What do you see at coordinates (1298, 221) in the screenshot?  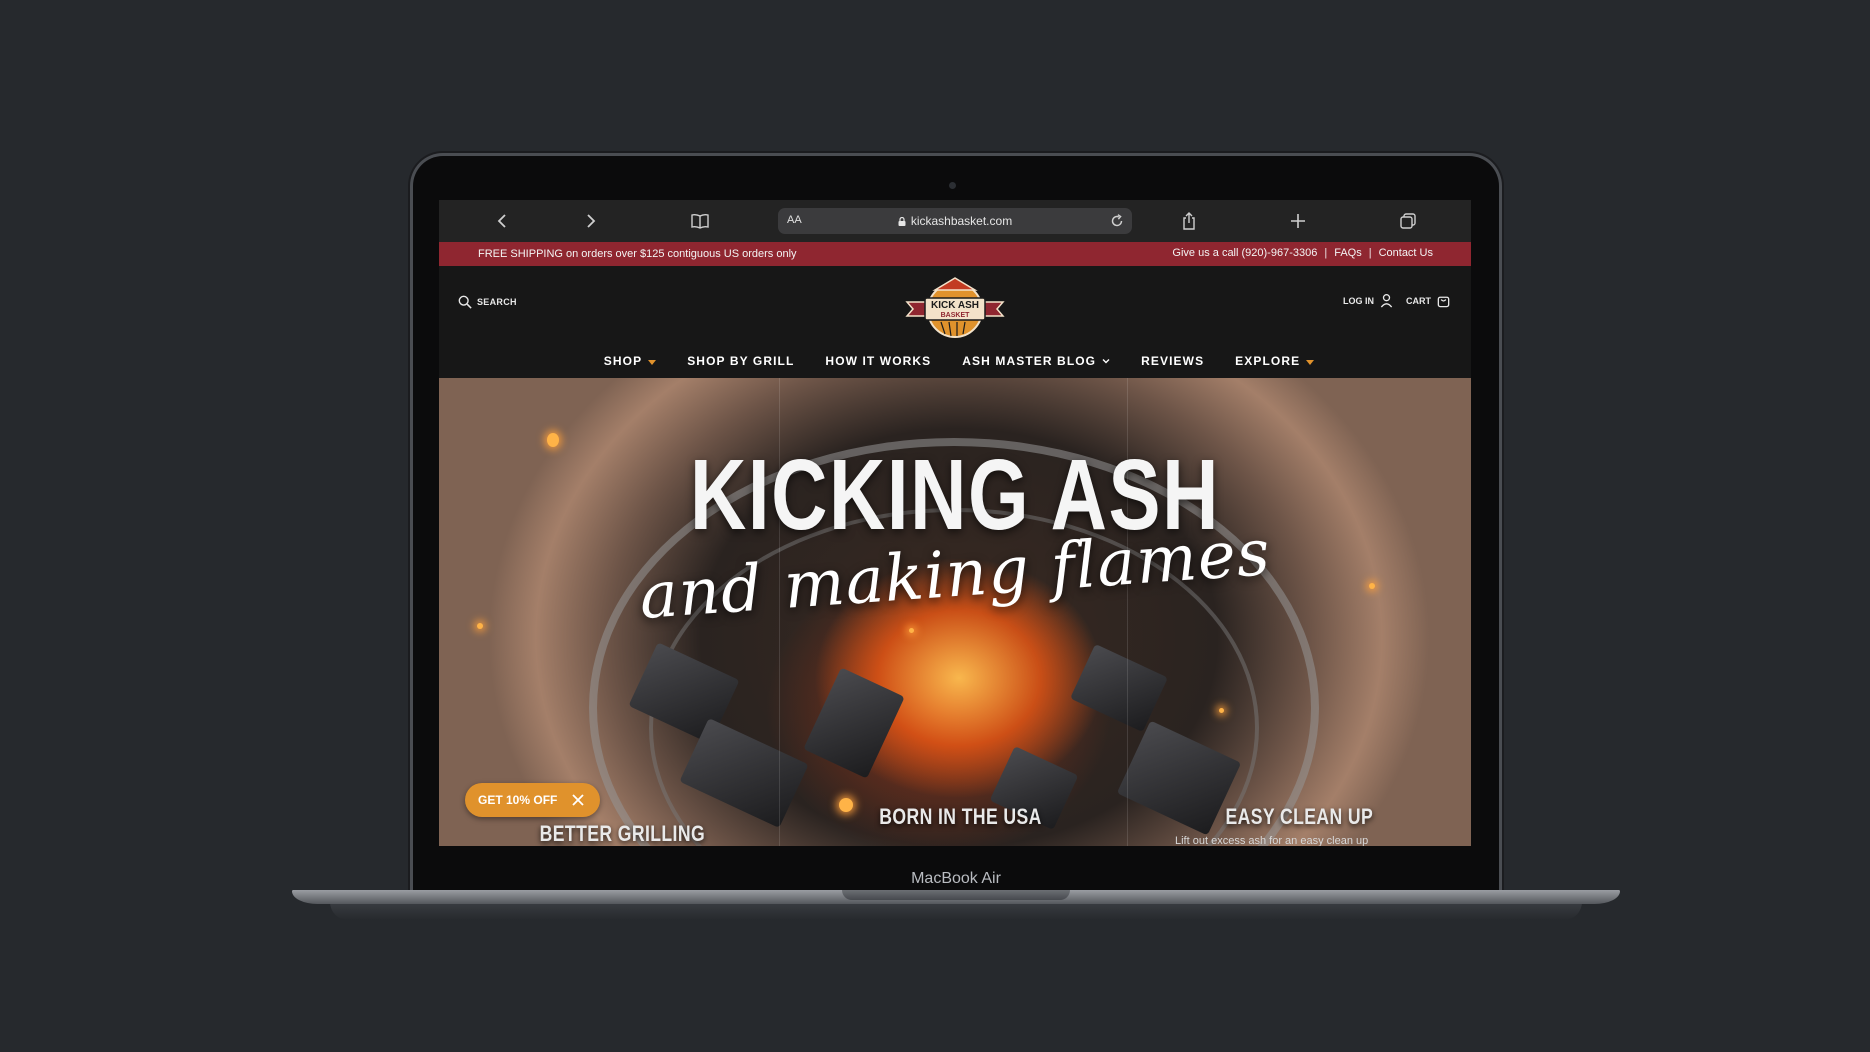 I see `new-tab-icon` at bounding box center [1298, 221].